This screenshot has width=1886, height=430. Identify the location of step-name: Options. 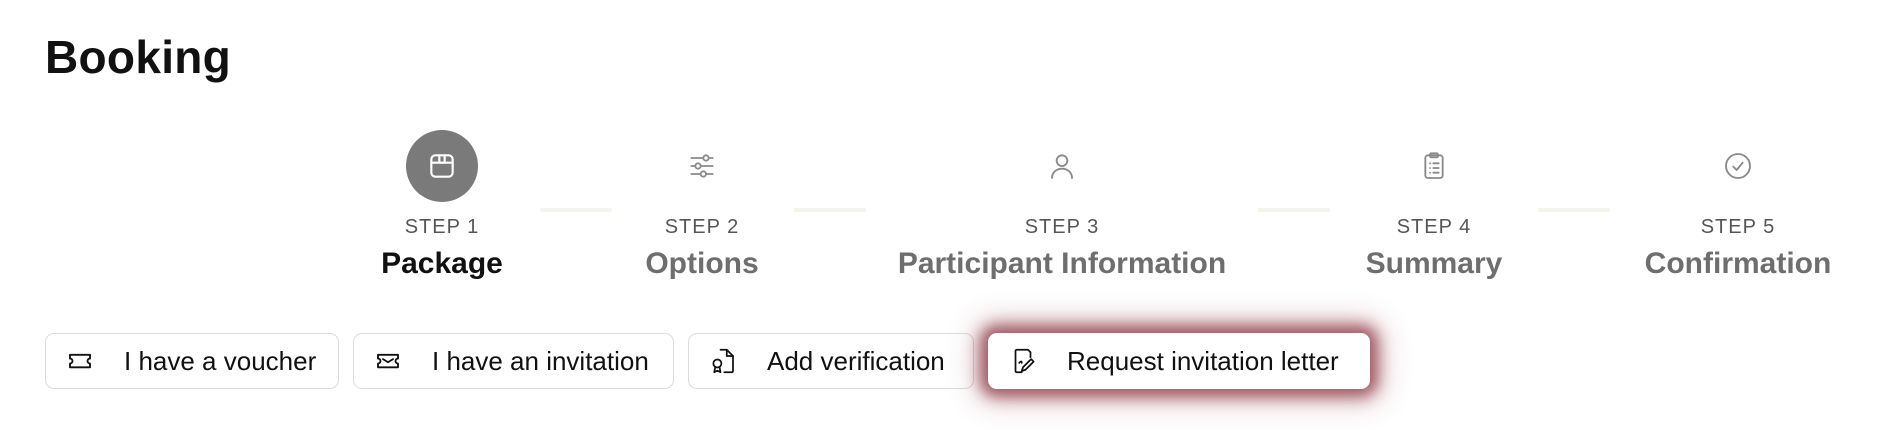
(702, 263).